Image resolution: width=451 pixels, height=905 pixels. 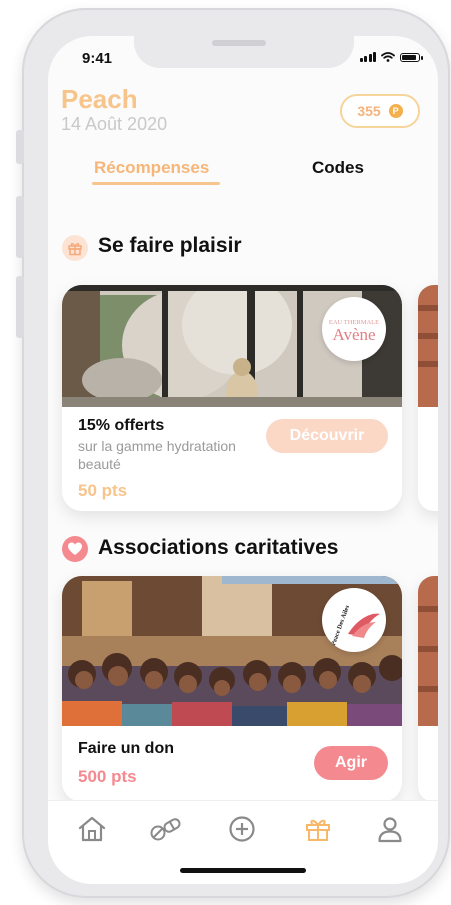 What do you see at coordinates (242, 829) in the screenshot?
I see `plus-circle-icon` at bounding box center [242, 829].